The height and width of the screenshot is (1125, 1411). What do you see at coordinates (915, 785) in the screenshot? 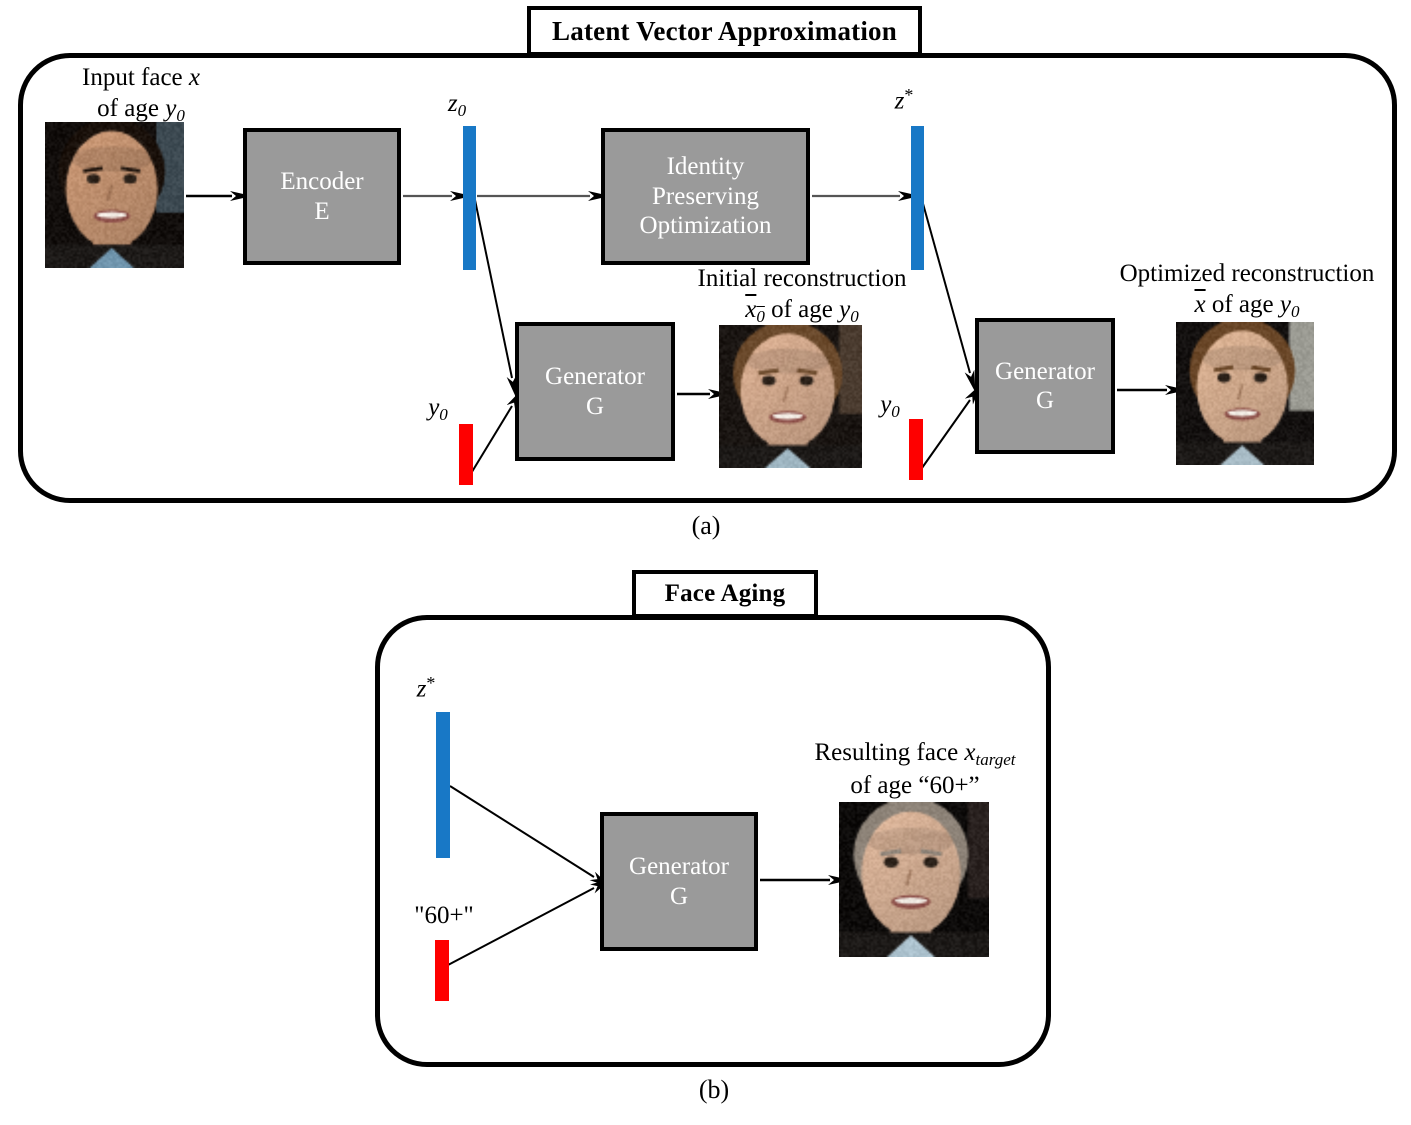
I see `resulting-face-line2: of age “60+”` at bounding box center [915, 785].